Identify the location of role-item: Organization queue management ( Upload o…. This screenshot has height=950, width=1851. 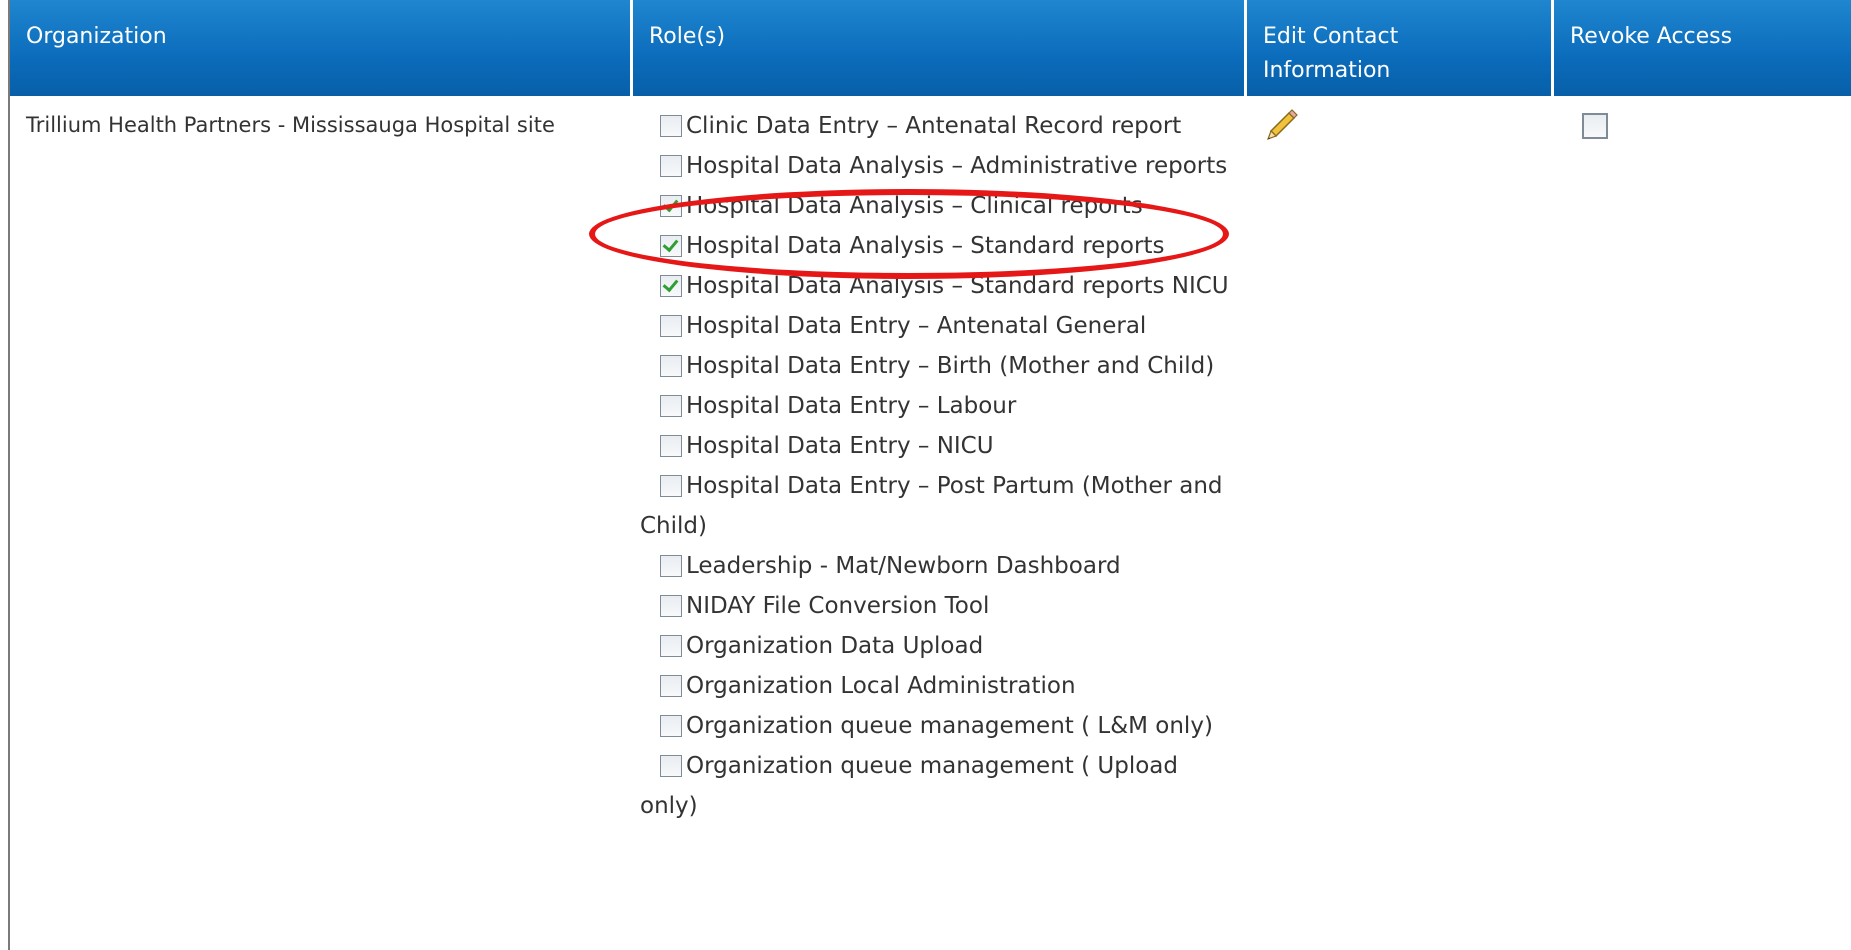
(909, 786).